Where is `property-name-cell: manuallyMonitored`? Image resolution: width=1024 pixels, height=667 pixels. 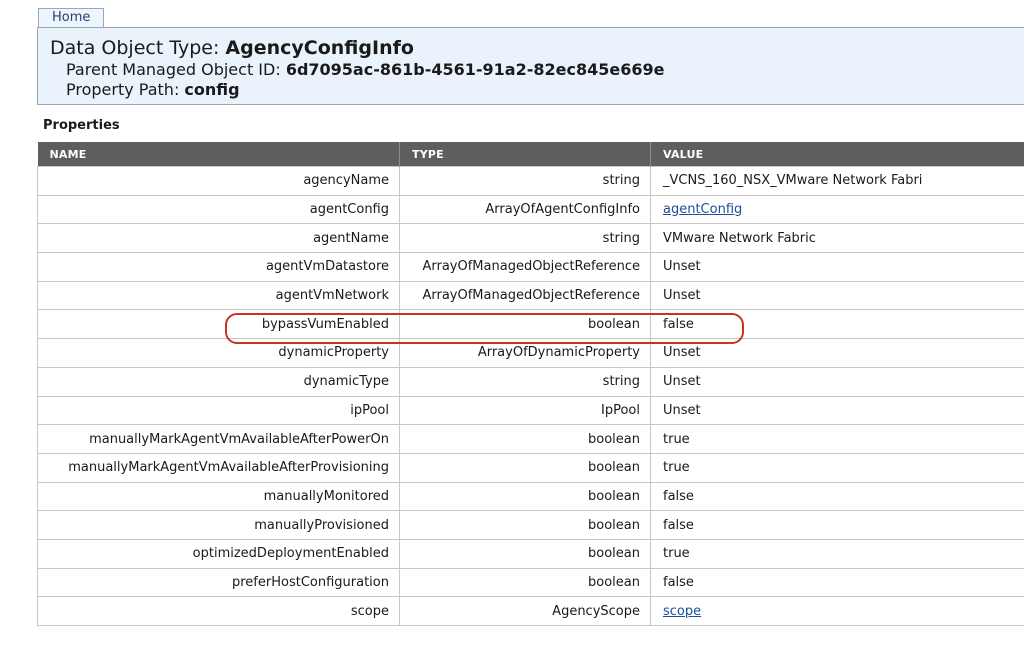
property-name-cell: manuallyMonitored is located at coordinates (218, 496).